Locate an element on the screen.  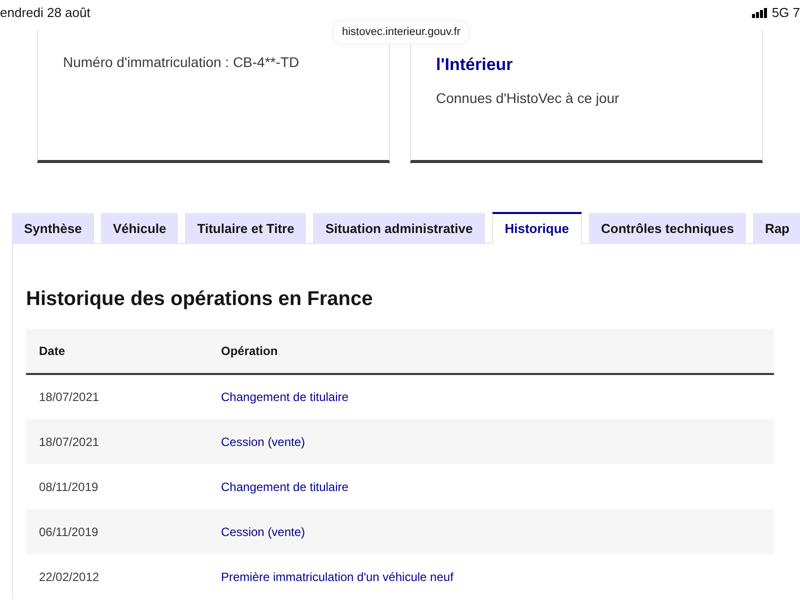
section-title: Historique des opérations en France is located at coordinates (200, 299).